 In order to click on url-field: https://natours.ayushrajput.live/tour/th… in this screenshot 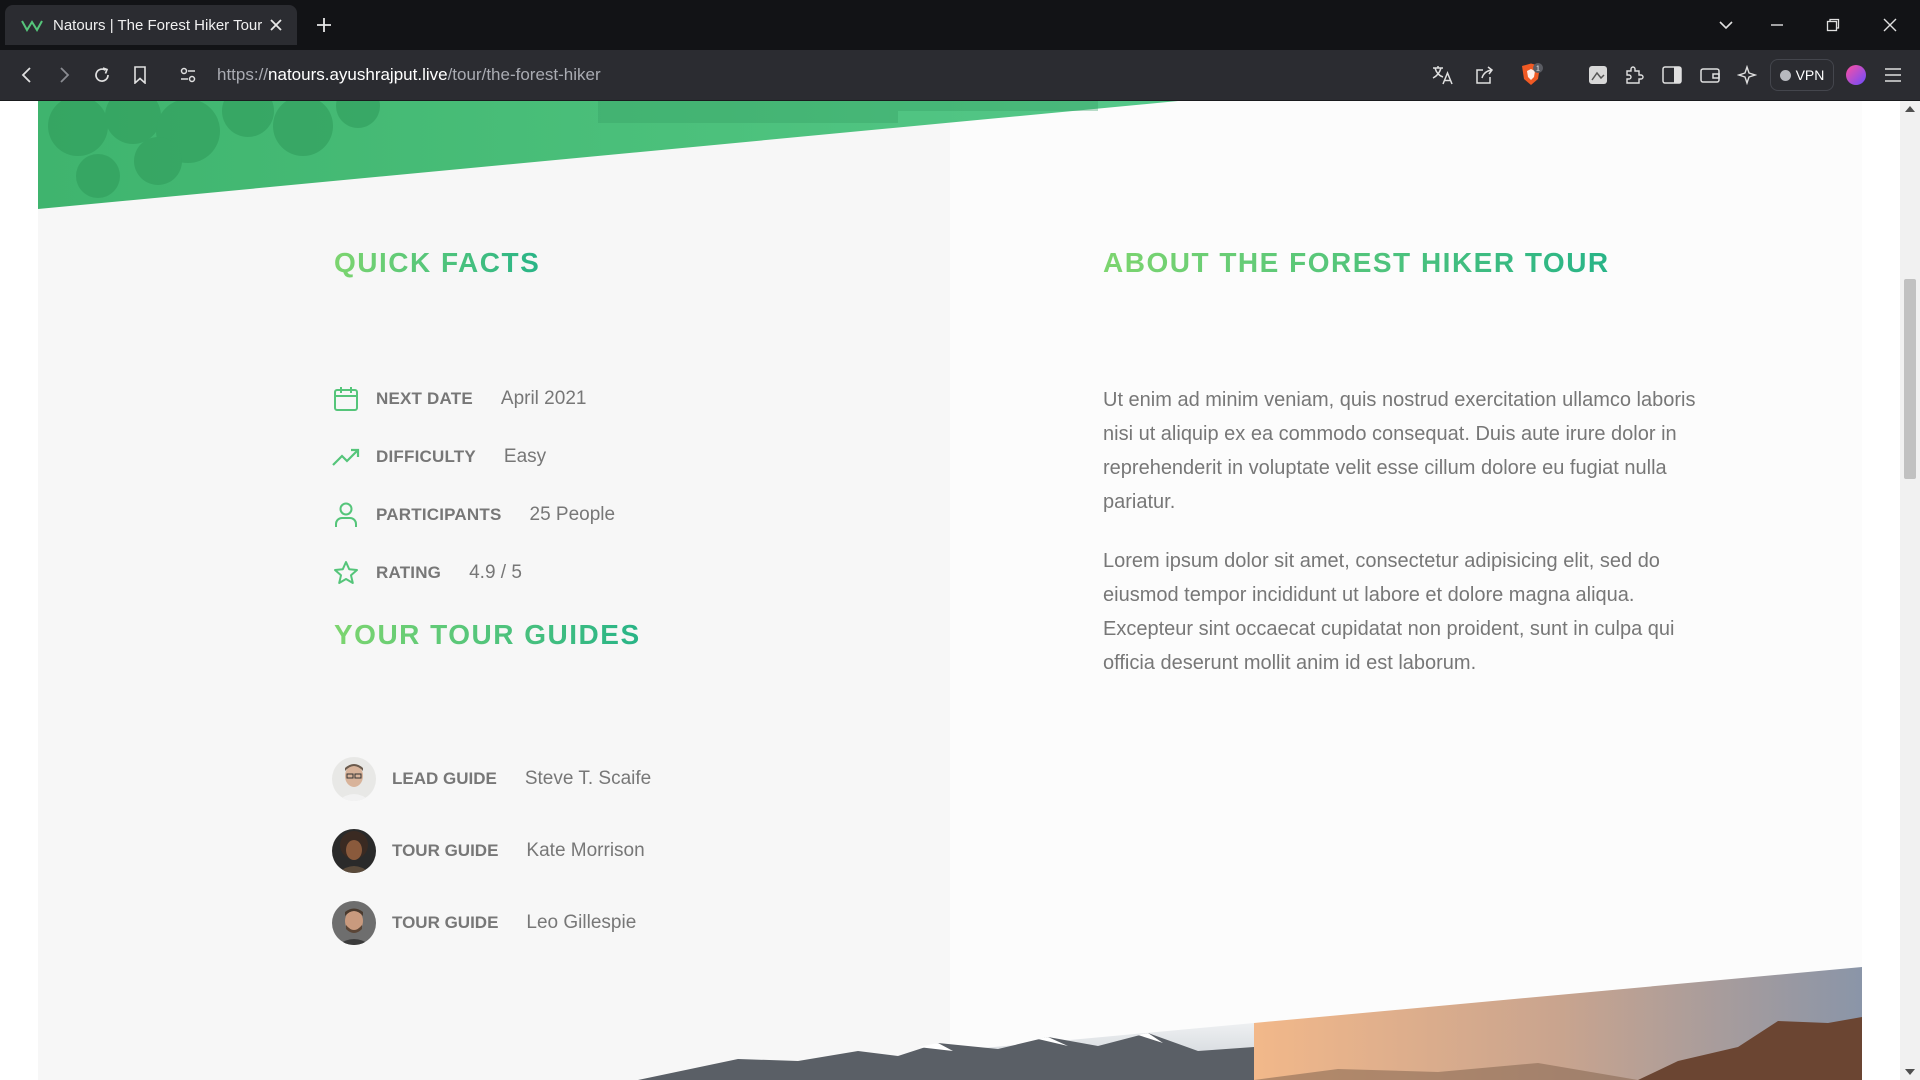, I will do `click(409, 75)`.